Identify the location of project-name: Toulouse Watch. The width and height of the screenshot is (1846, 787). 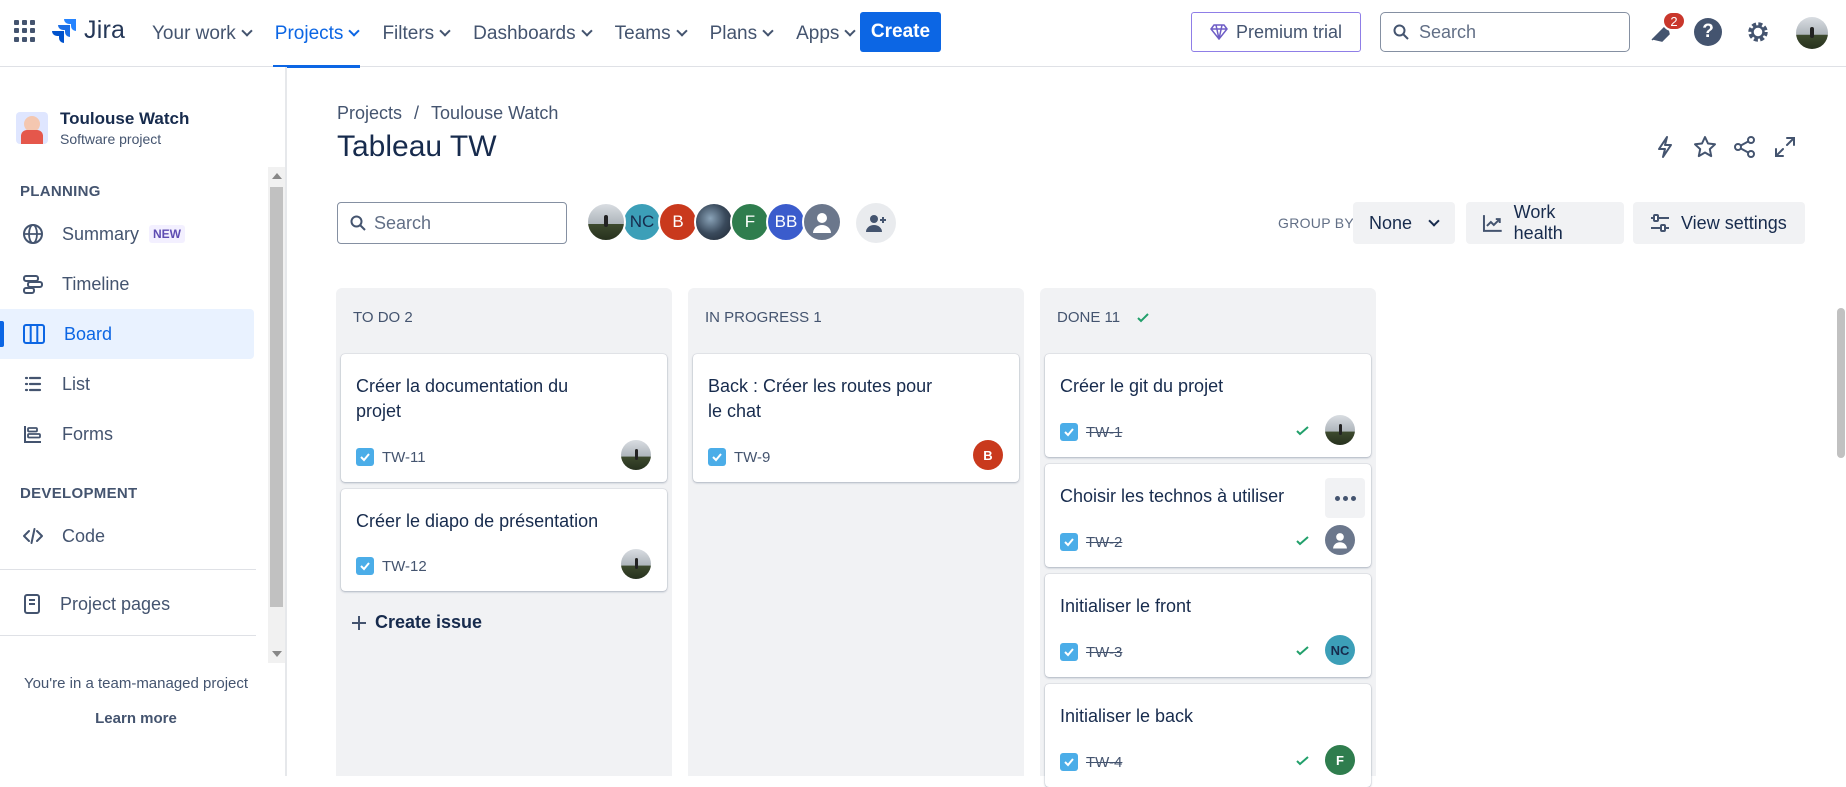
(125, 118).